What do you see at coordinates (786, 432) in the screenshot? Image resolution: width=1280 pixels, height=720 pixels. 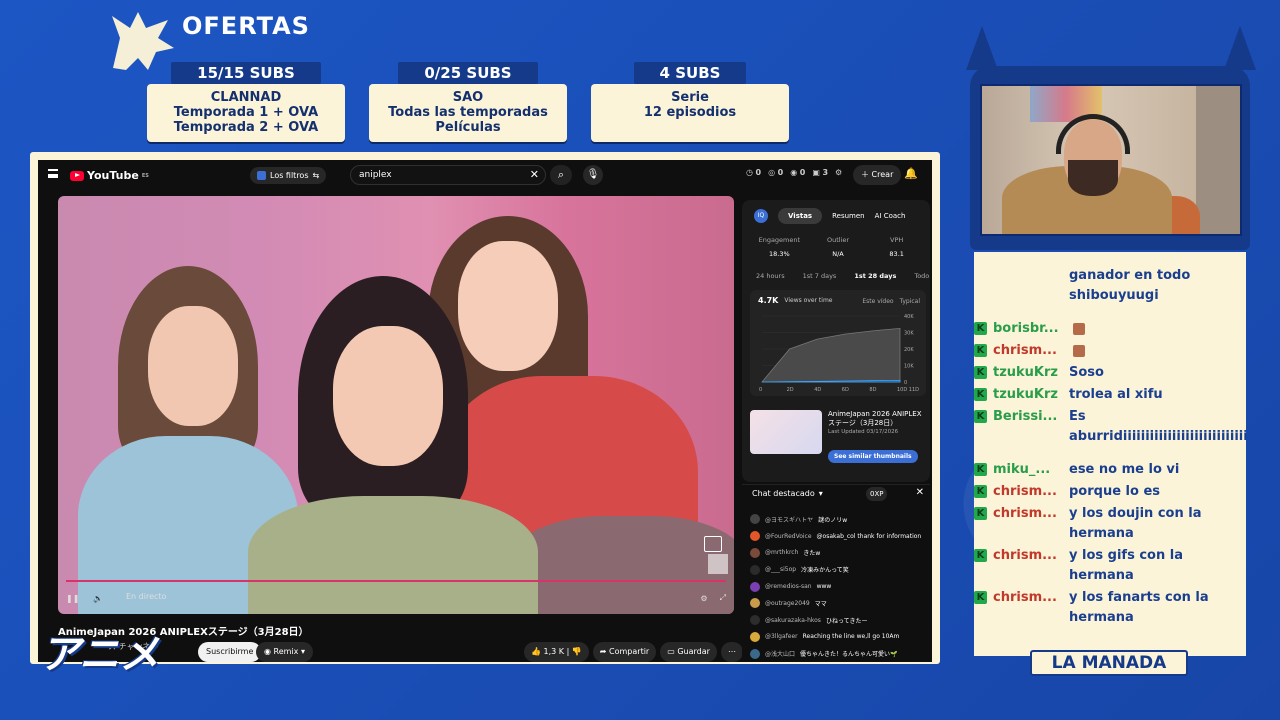 I see `video-thumbnail` at bounding box center [786, 432].